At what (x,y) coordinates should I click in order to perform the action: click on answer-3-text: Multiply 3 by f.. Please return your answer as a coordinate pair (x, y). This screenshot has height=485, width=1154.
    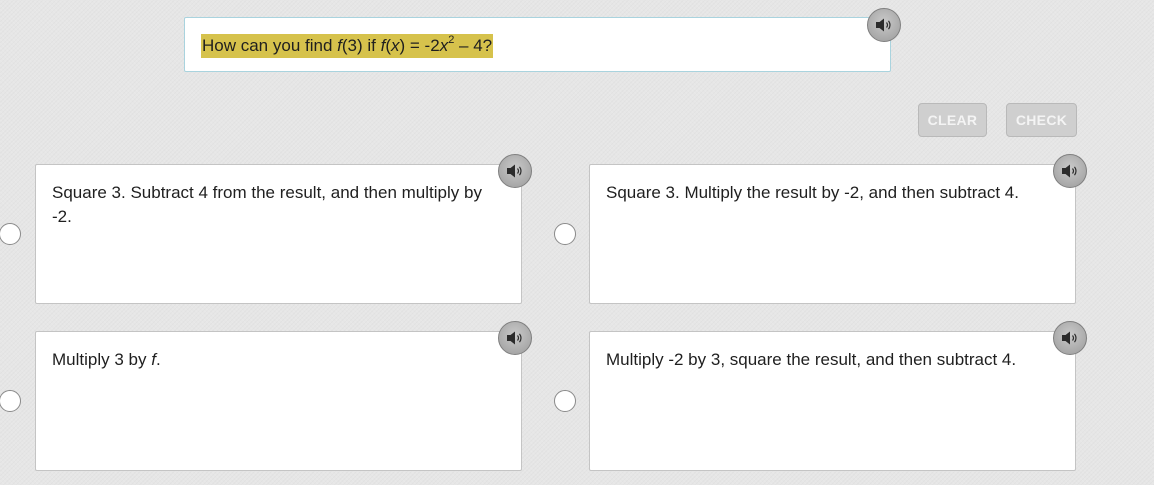
    Looking at the image, I should click on (278, 360).